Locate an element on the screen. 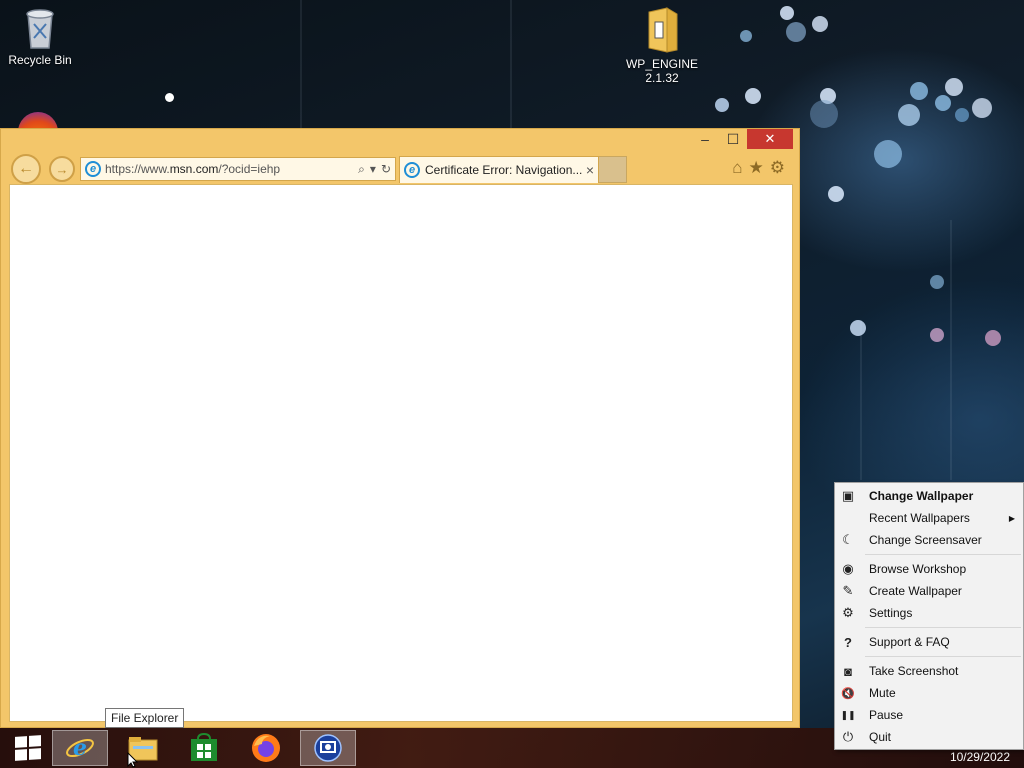 This screenshot has height=768, width=1024. file-explorer-tooltip: File Explorer is located at coordinates (145, 718).